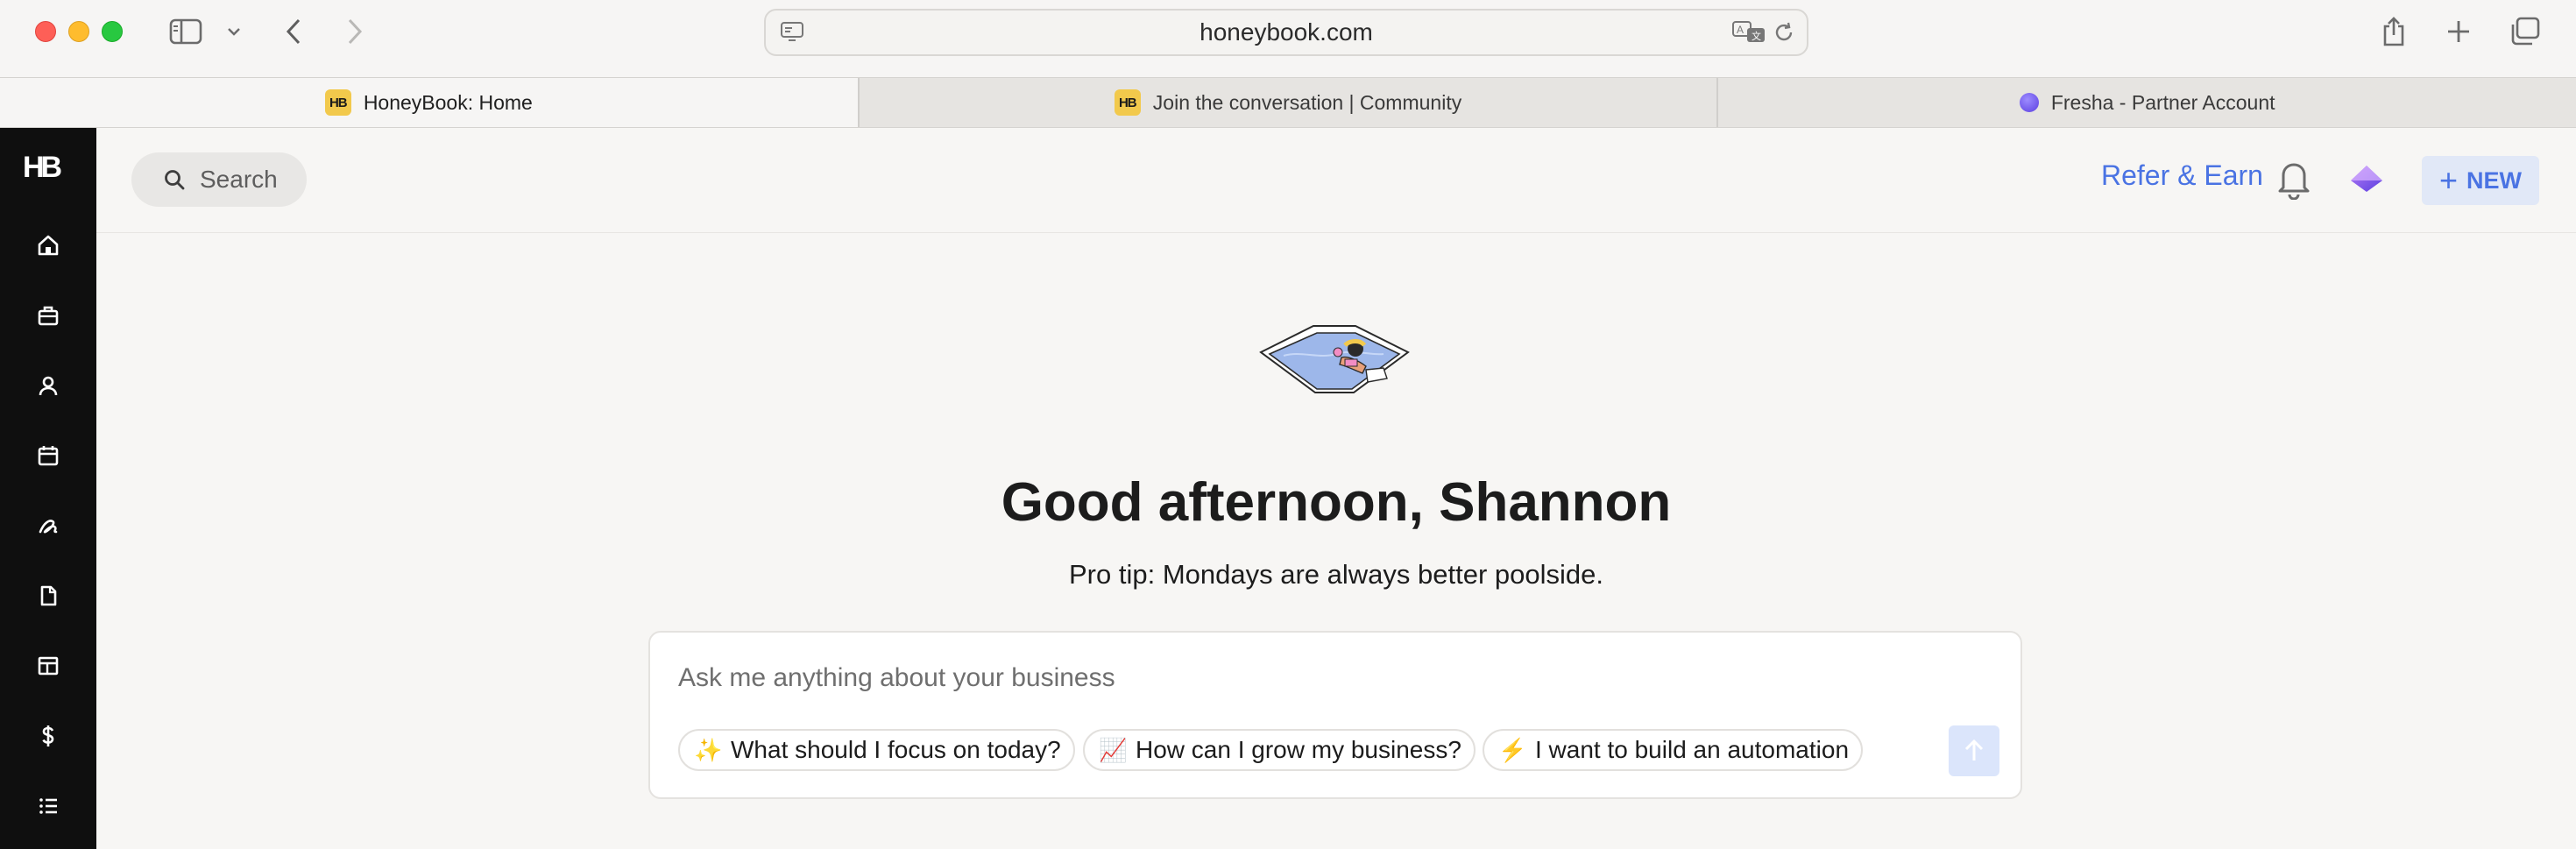  Describe the element at coordinates (1298, 749) in the screenshot. I see `suggestion-label: How can I grow my business?` at that location.